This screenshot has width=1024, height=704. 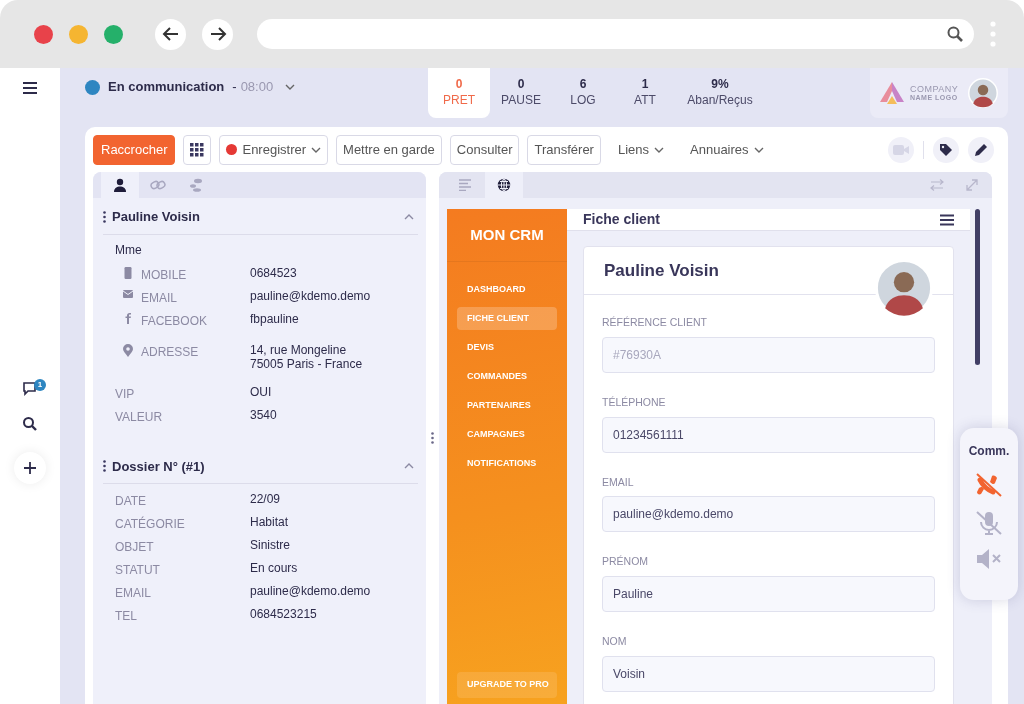 I want to click on back-button, so click(x=170, y=34).